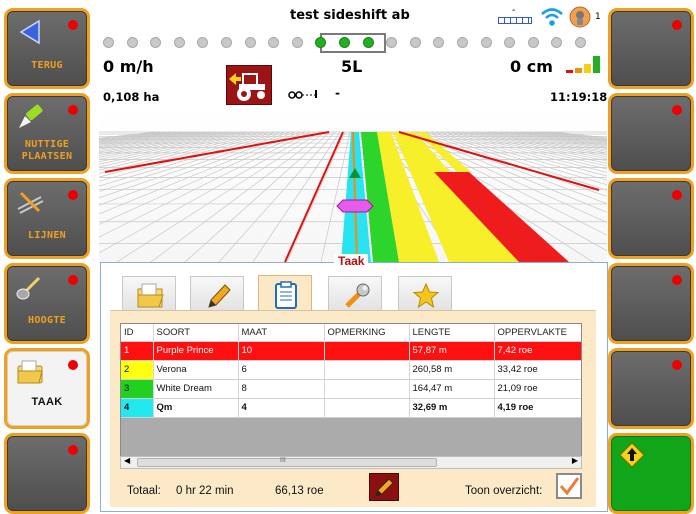 This screenshot has height=514, width=696. Describe the element at coordinates (47, 235) in the screenshot. I see `button-label: LIJNEN` at that location.